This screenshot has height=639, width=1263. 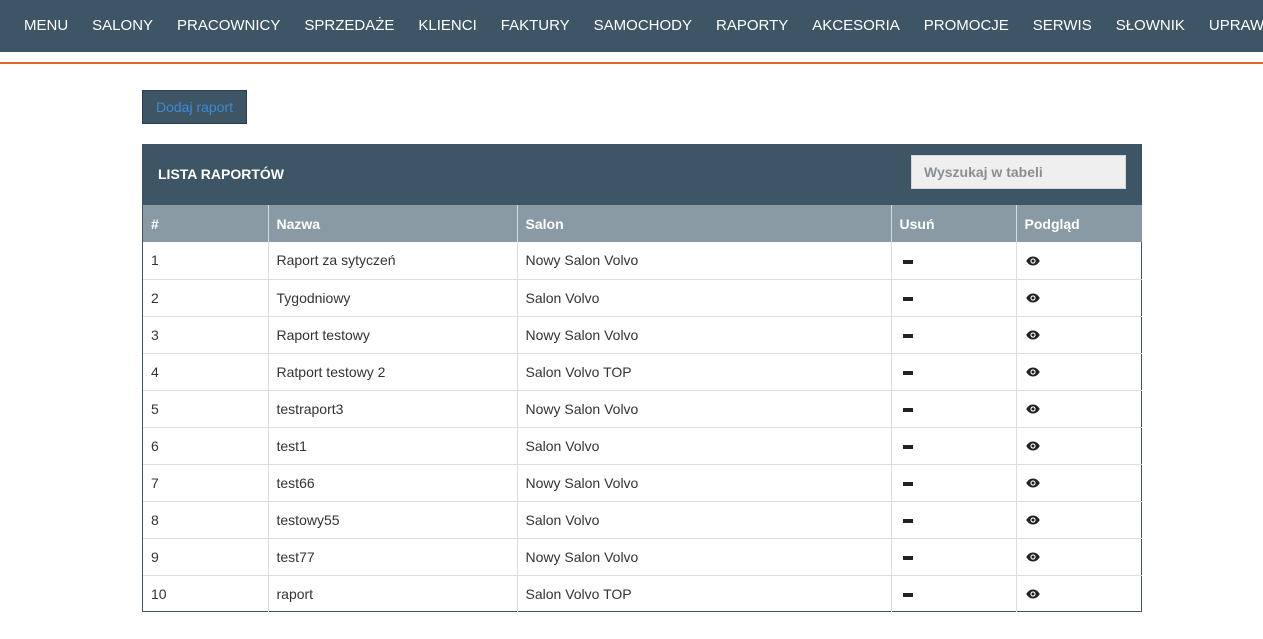 I want to click on nav-item-samochody: SAMOCHODY, so click(x=643, y=26).